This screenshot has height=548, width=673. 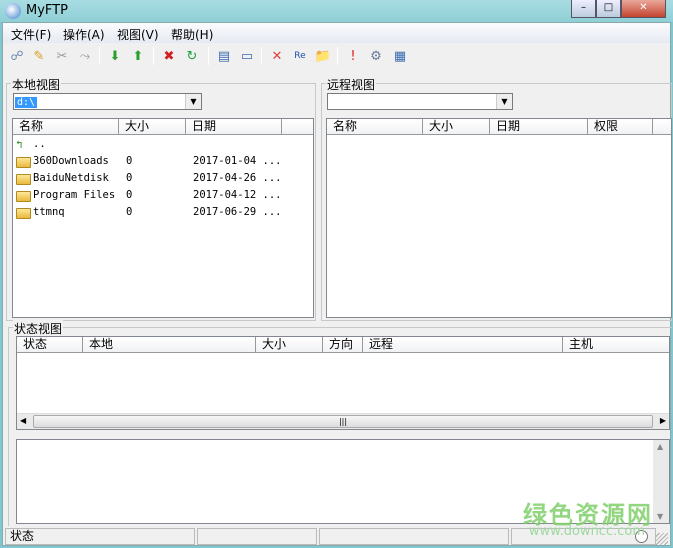 I want to click on column-host: 主机, so click(x=616, y=345).